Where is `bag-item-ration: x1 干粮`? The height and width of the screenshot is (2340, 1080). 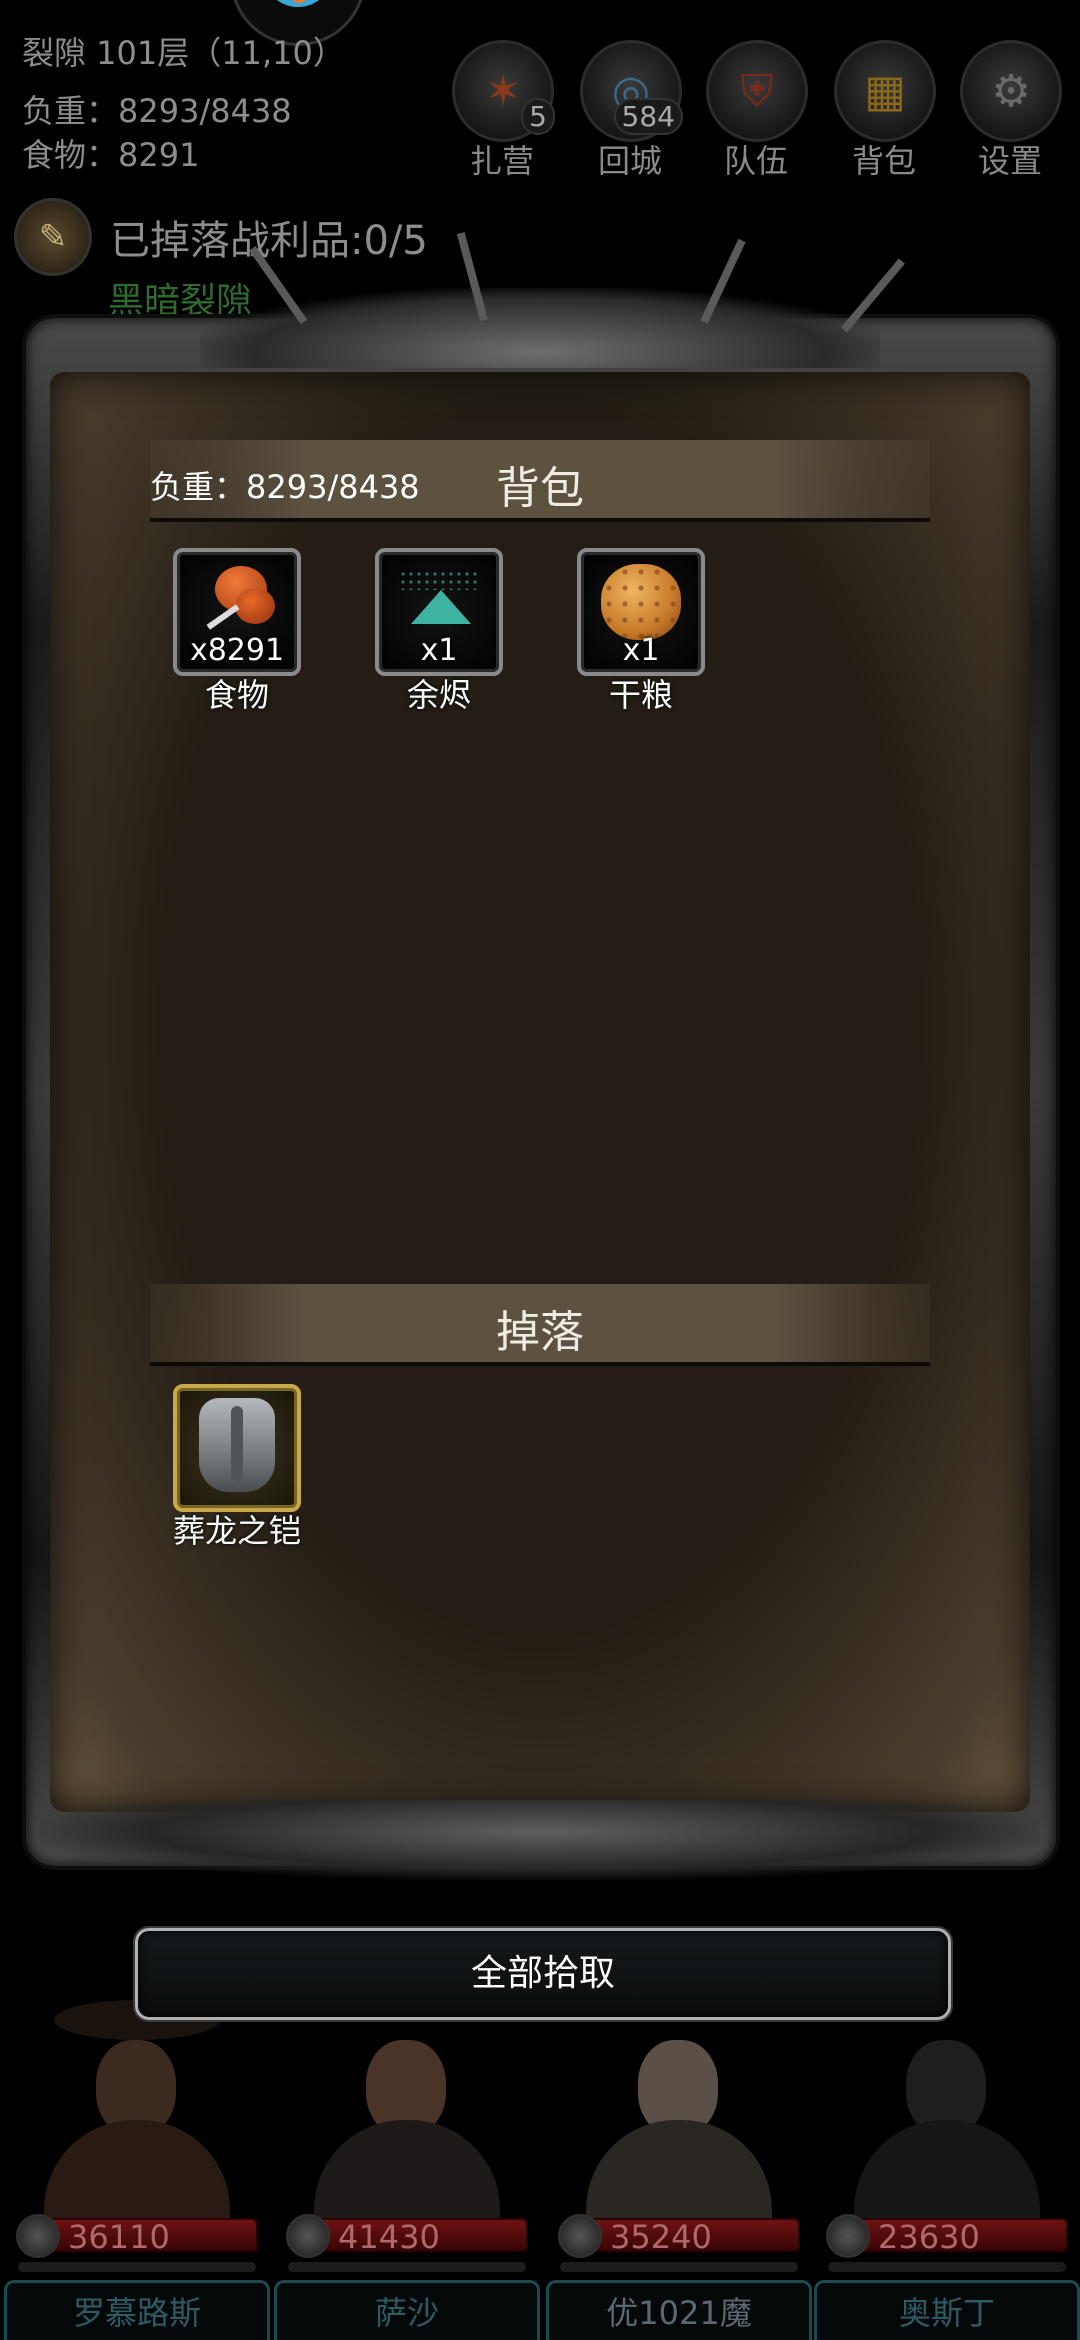
bag-item-ration: x1 干粮 is located at coordinates (641, 632).